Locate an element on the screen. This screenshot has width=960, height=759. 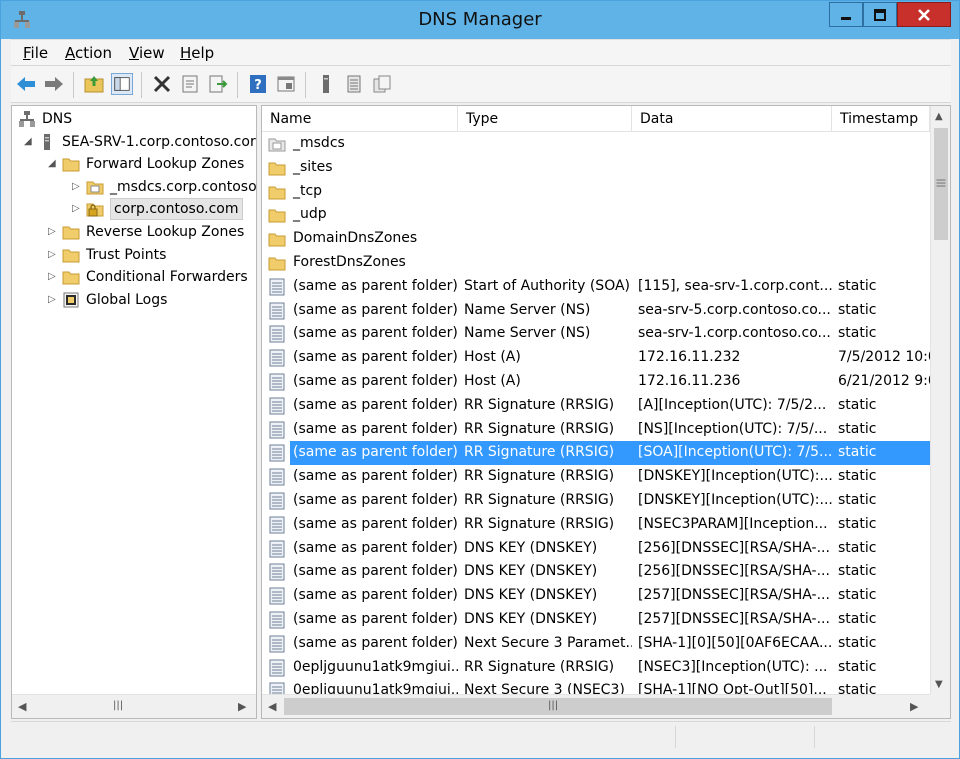
close-button is located at coordinates (924, 14).